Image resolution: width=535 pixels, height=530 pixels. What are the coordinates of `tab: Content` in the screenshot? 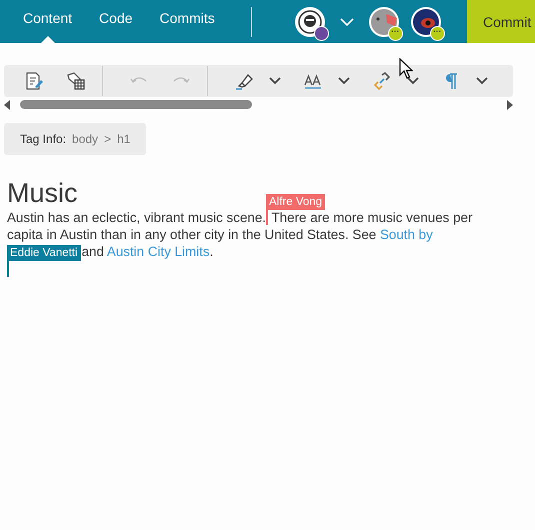 It's located at (48, 21).